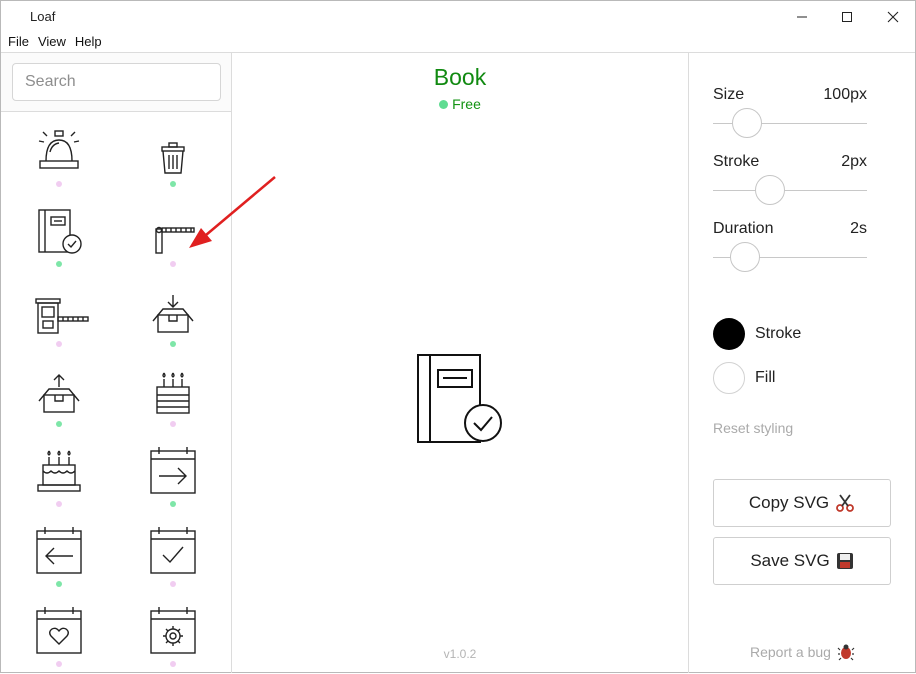 The height and width of the screenshot is (674, 916). I want to click on stroke-slider, so click(790, 191).